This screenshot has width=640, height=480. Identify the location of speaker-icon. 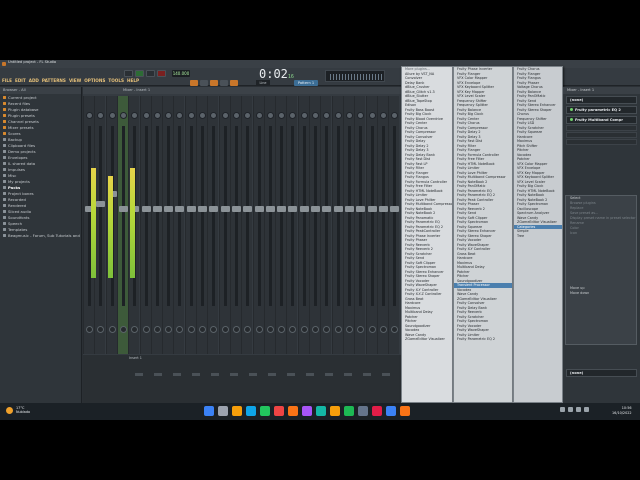
(578, 409).